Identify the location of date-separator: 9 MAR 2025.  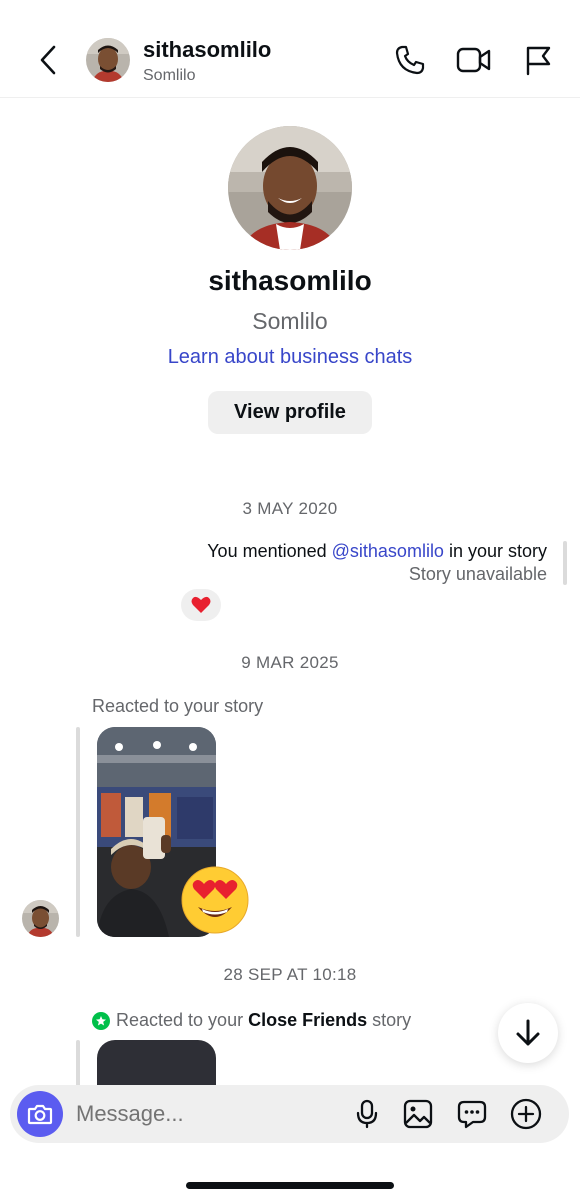
(290, 662).